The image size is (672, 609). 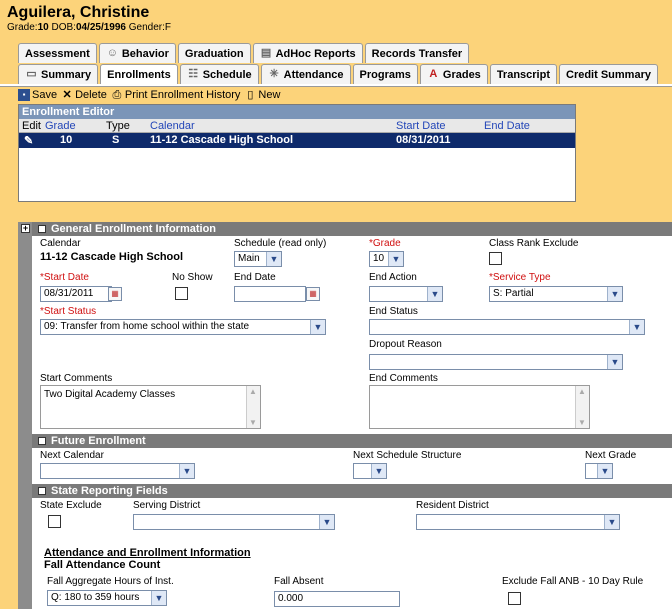 I want to click on column-start-date: Start Date, so click(x=421, y=126).